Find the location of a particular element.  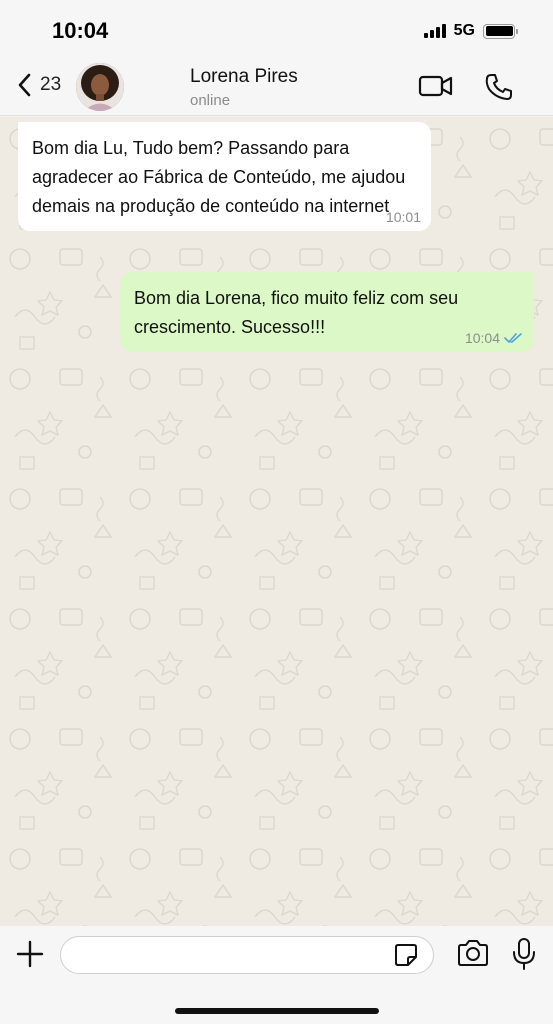

microphone-button is located at coordinates (524, 956).